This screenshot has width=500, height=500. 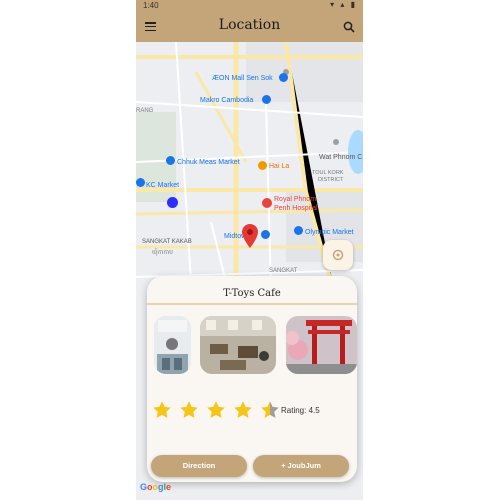 I want to click on page-title: Location, so click(x=249, y=25).